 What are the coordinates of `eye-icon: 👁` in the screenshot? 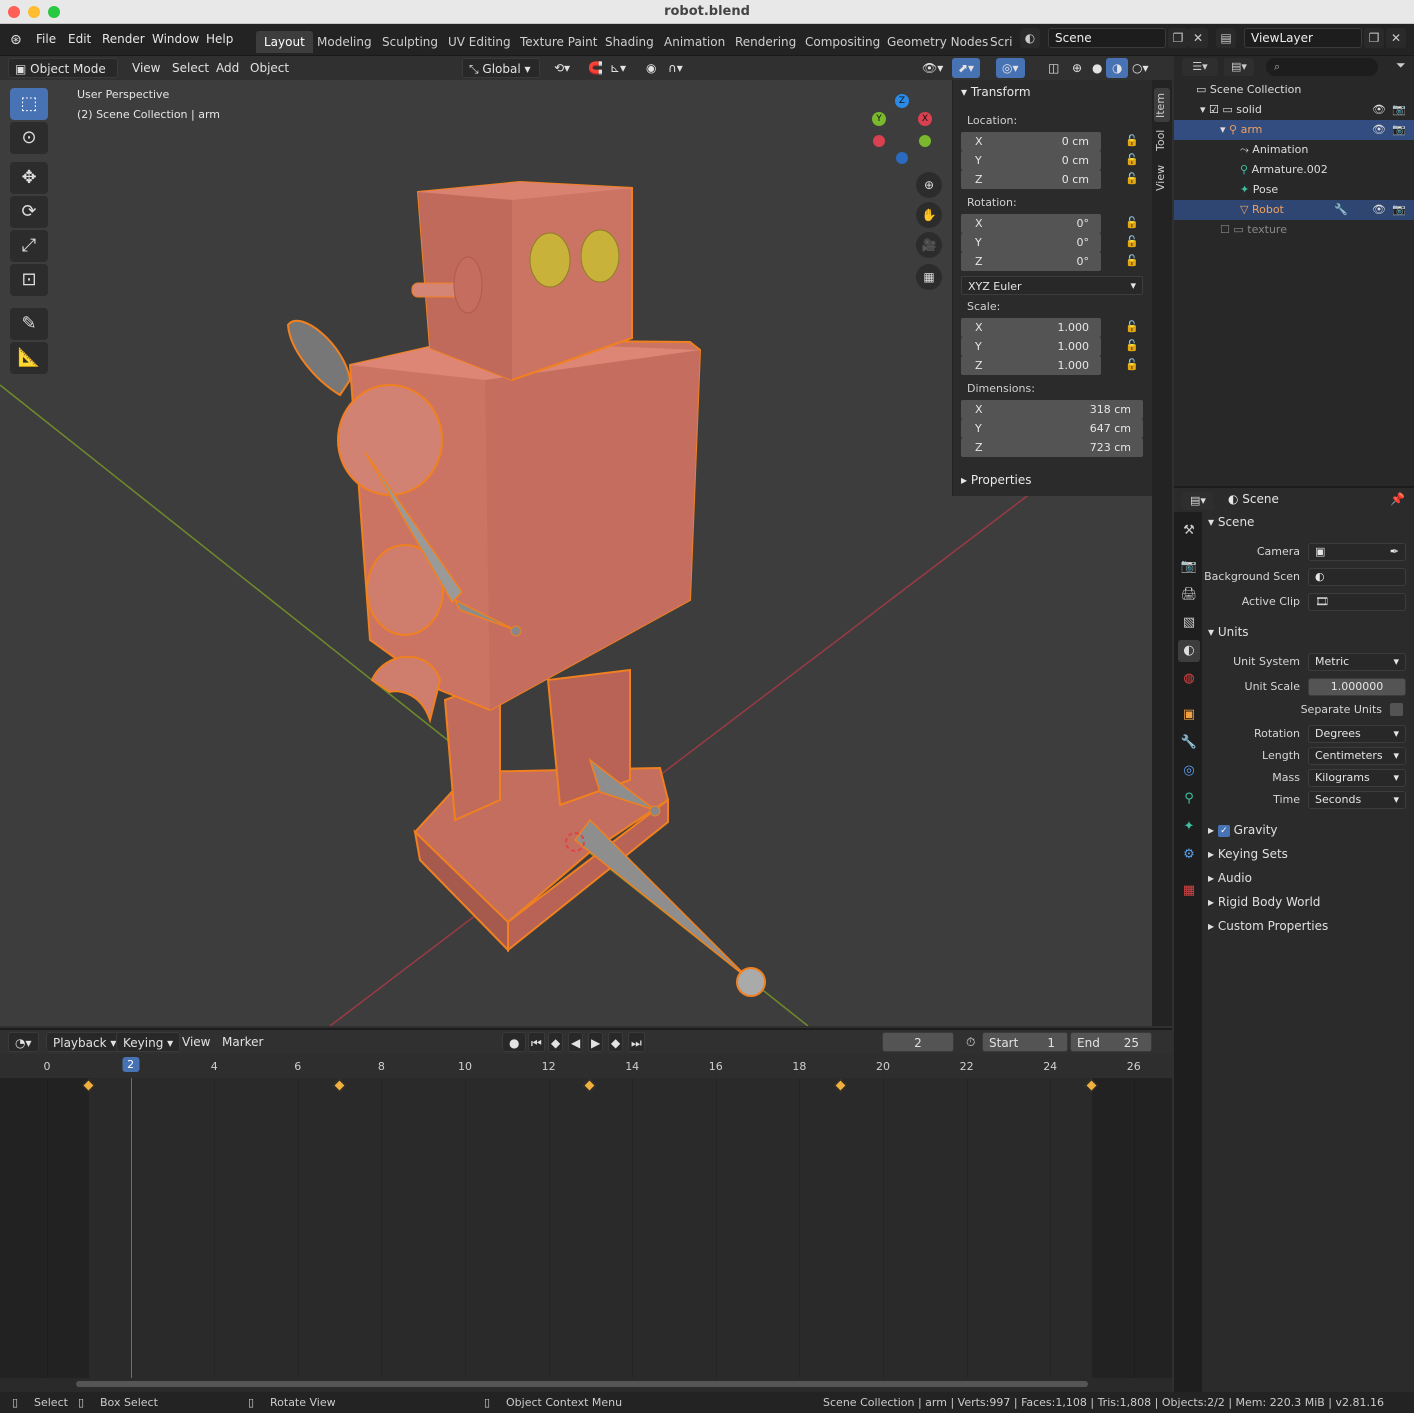 It's located at (1379, 210).